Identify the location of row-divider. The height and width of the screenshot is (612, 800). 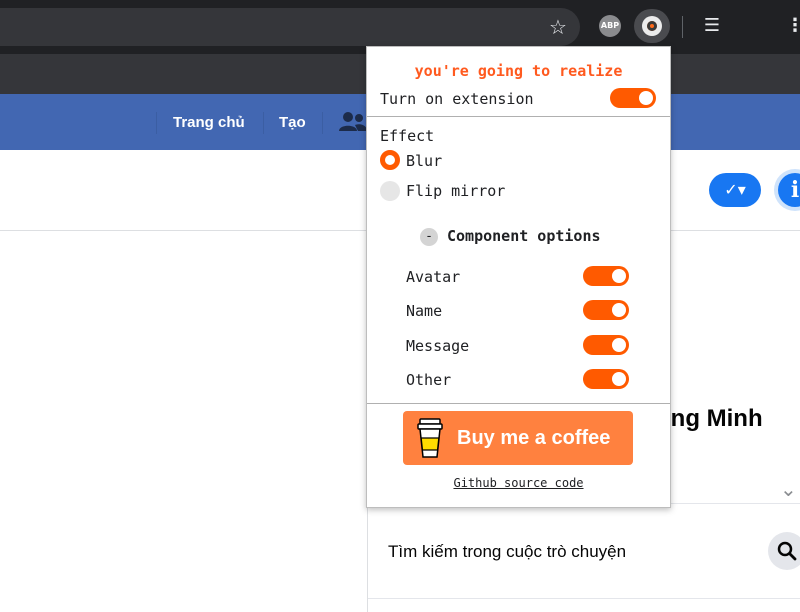
(584, 598).